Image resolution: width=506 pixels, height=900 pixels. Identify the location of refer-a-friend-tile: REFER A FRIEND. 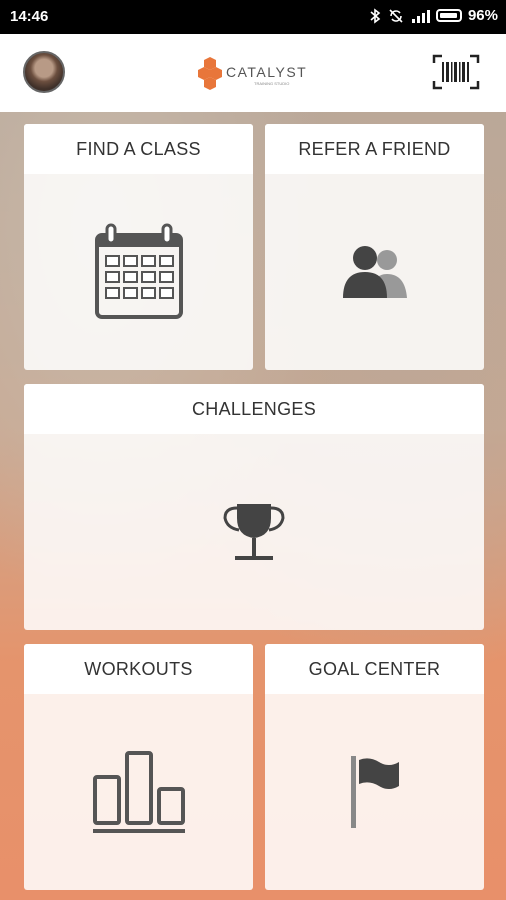
(374, 247).